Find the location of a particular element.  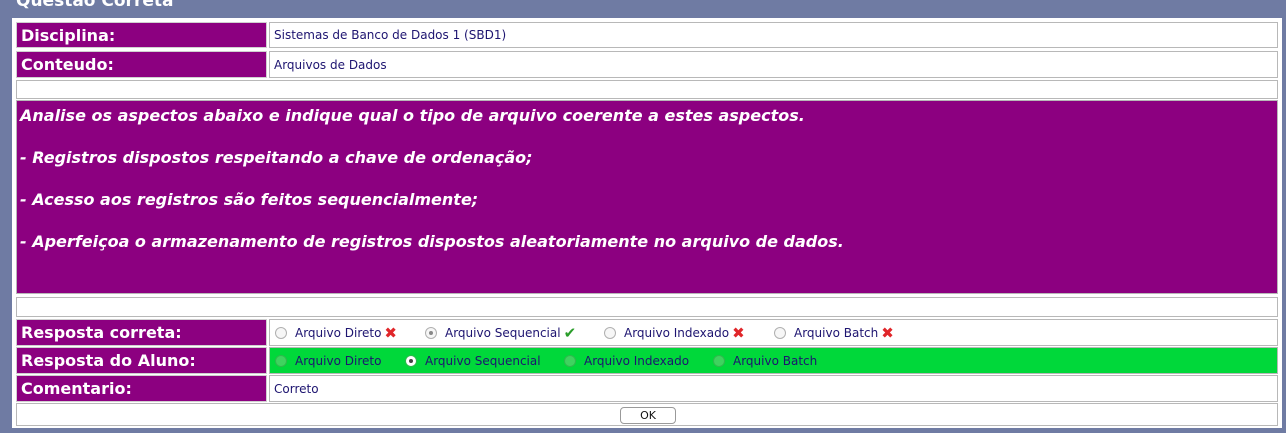

disciplina-label: Disciplina: is located at coordinates (141, 35).